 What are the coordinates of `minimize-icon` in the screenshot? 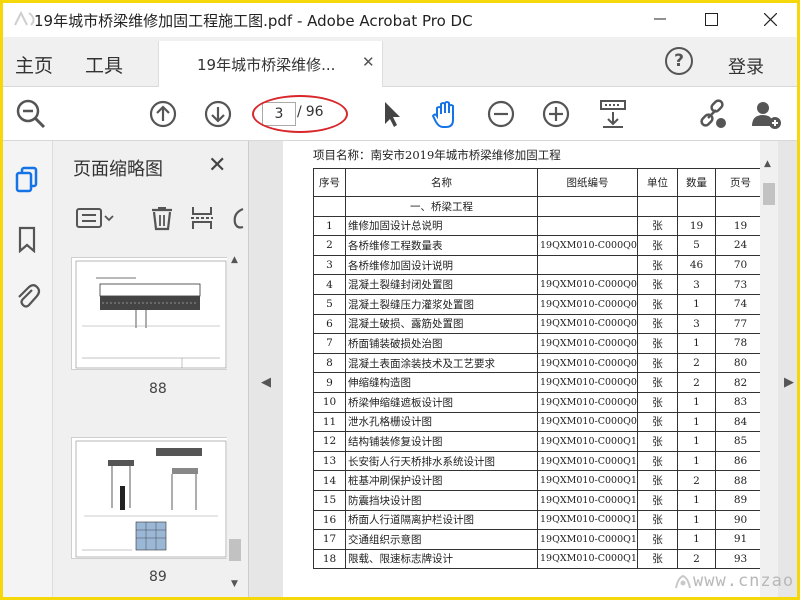 It's located at (660, 19).